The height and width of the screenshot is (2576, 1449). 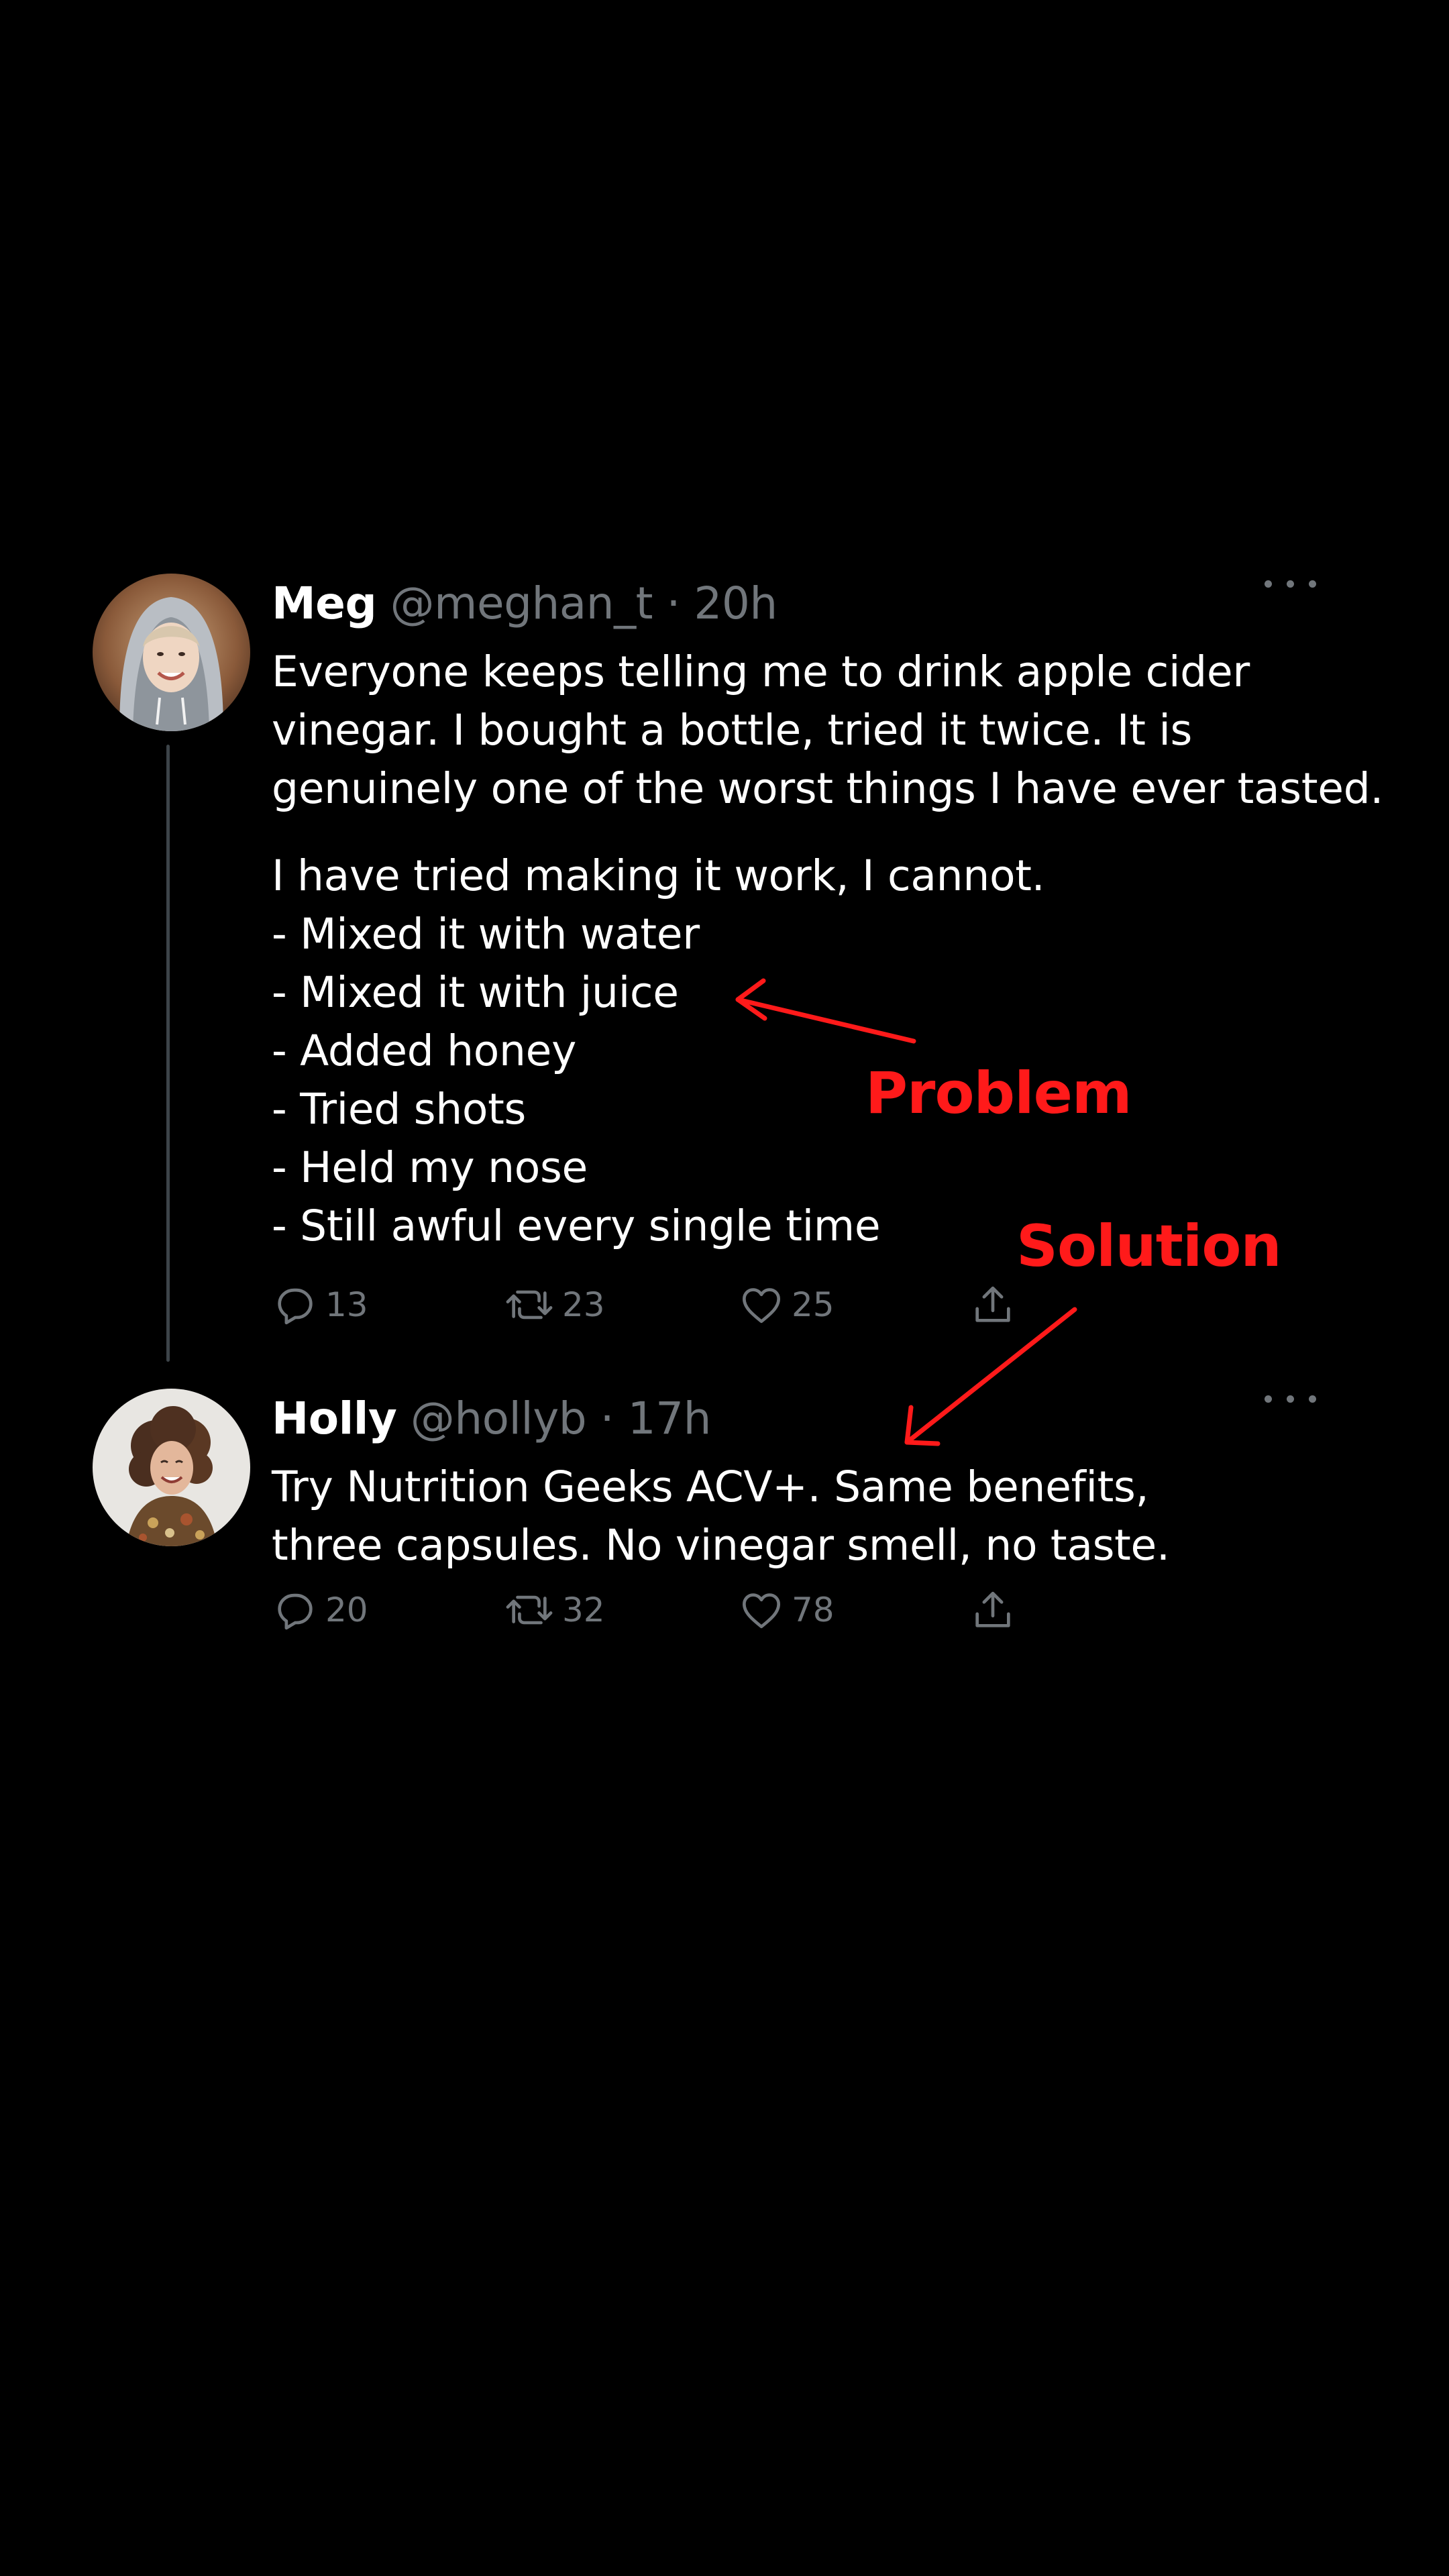 What do you see at coordinates (998, 1093) in the screenshot?
I see `annotation-problem: Problem` at bounding box center [998, 1093].